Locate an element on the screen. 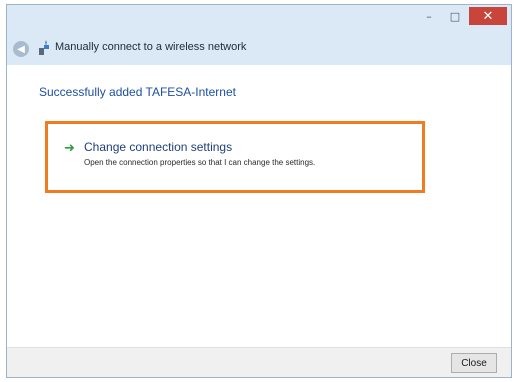 The height and width of the screenshot is (382, 516). caption-buttons: – □ ✕ is located at coordinates (462, 16).